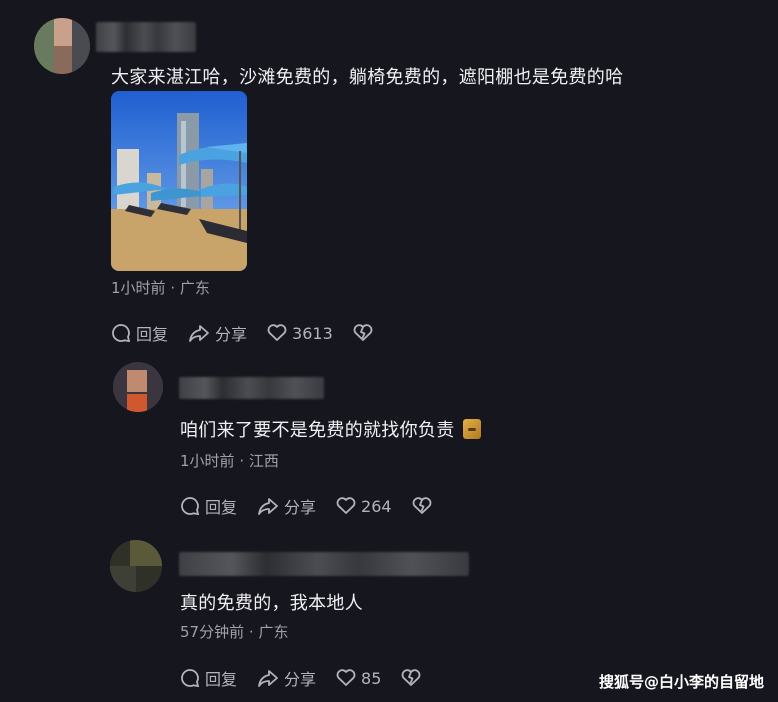 Image resolution: width=778 pixels, height=702 pixels. I want to click on like-button: 3613, so click(300, 333).